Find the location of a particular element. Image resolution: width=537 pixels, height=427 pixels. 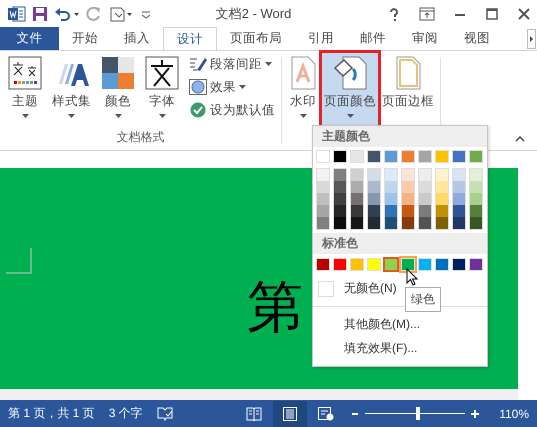

help-icon is located at coordinates (394, 13).